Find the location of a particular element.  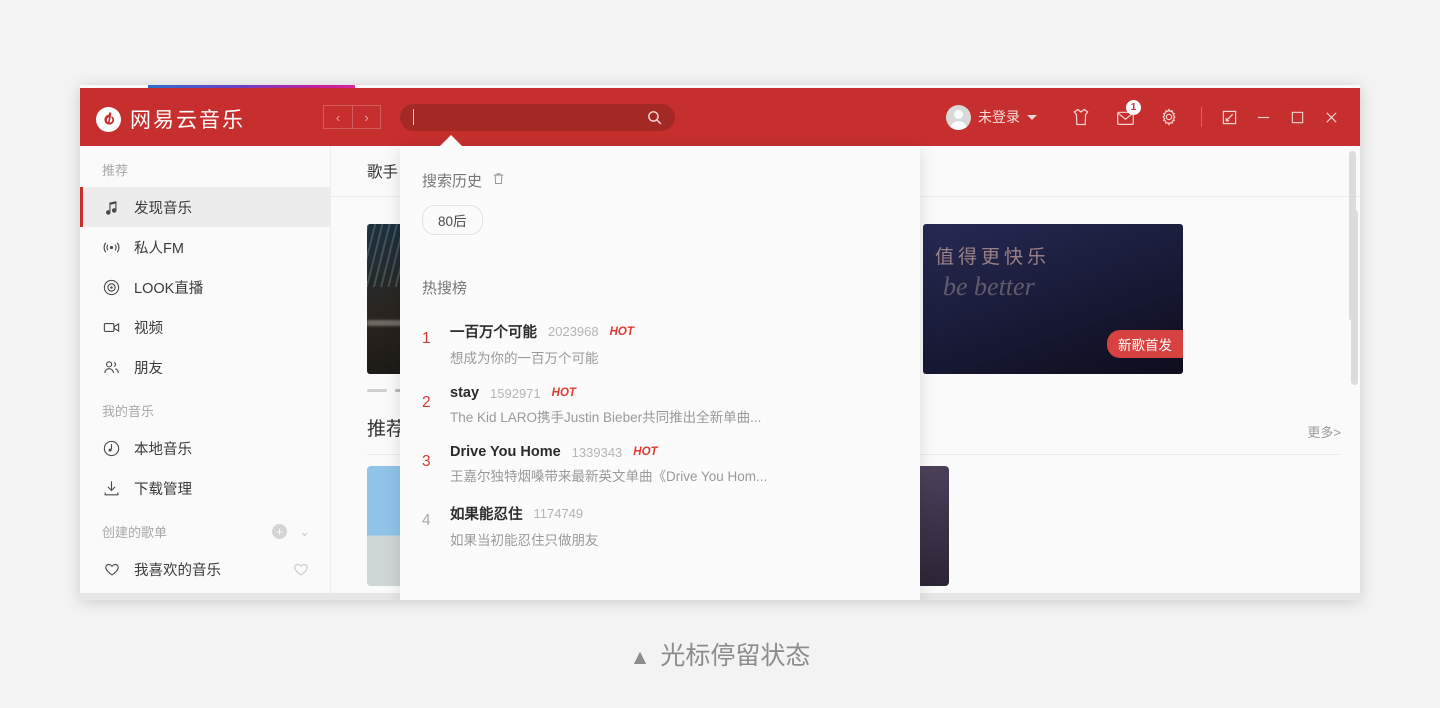

chevron-down-icon is located at coordinates (1032, 117).